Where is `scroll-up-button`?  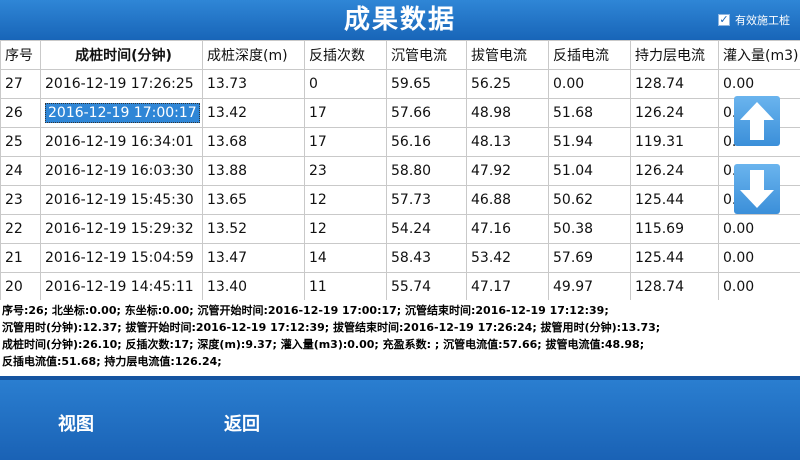 scroll-up-button is located at coordinates (757, 121).